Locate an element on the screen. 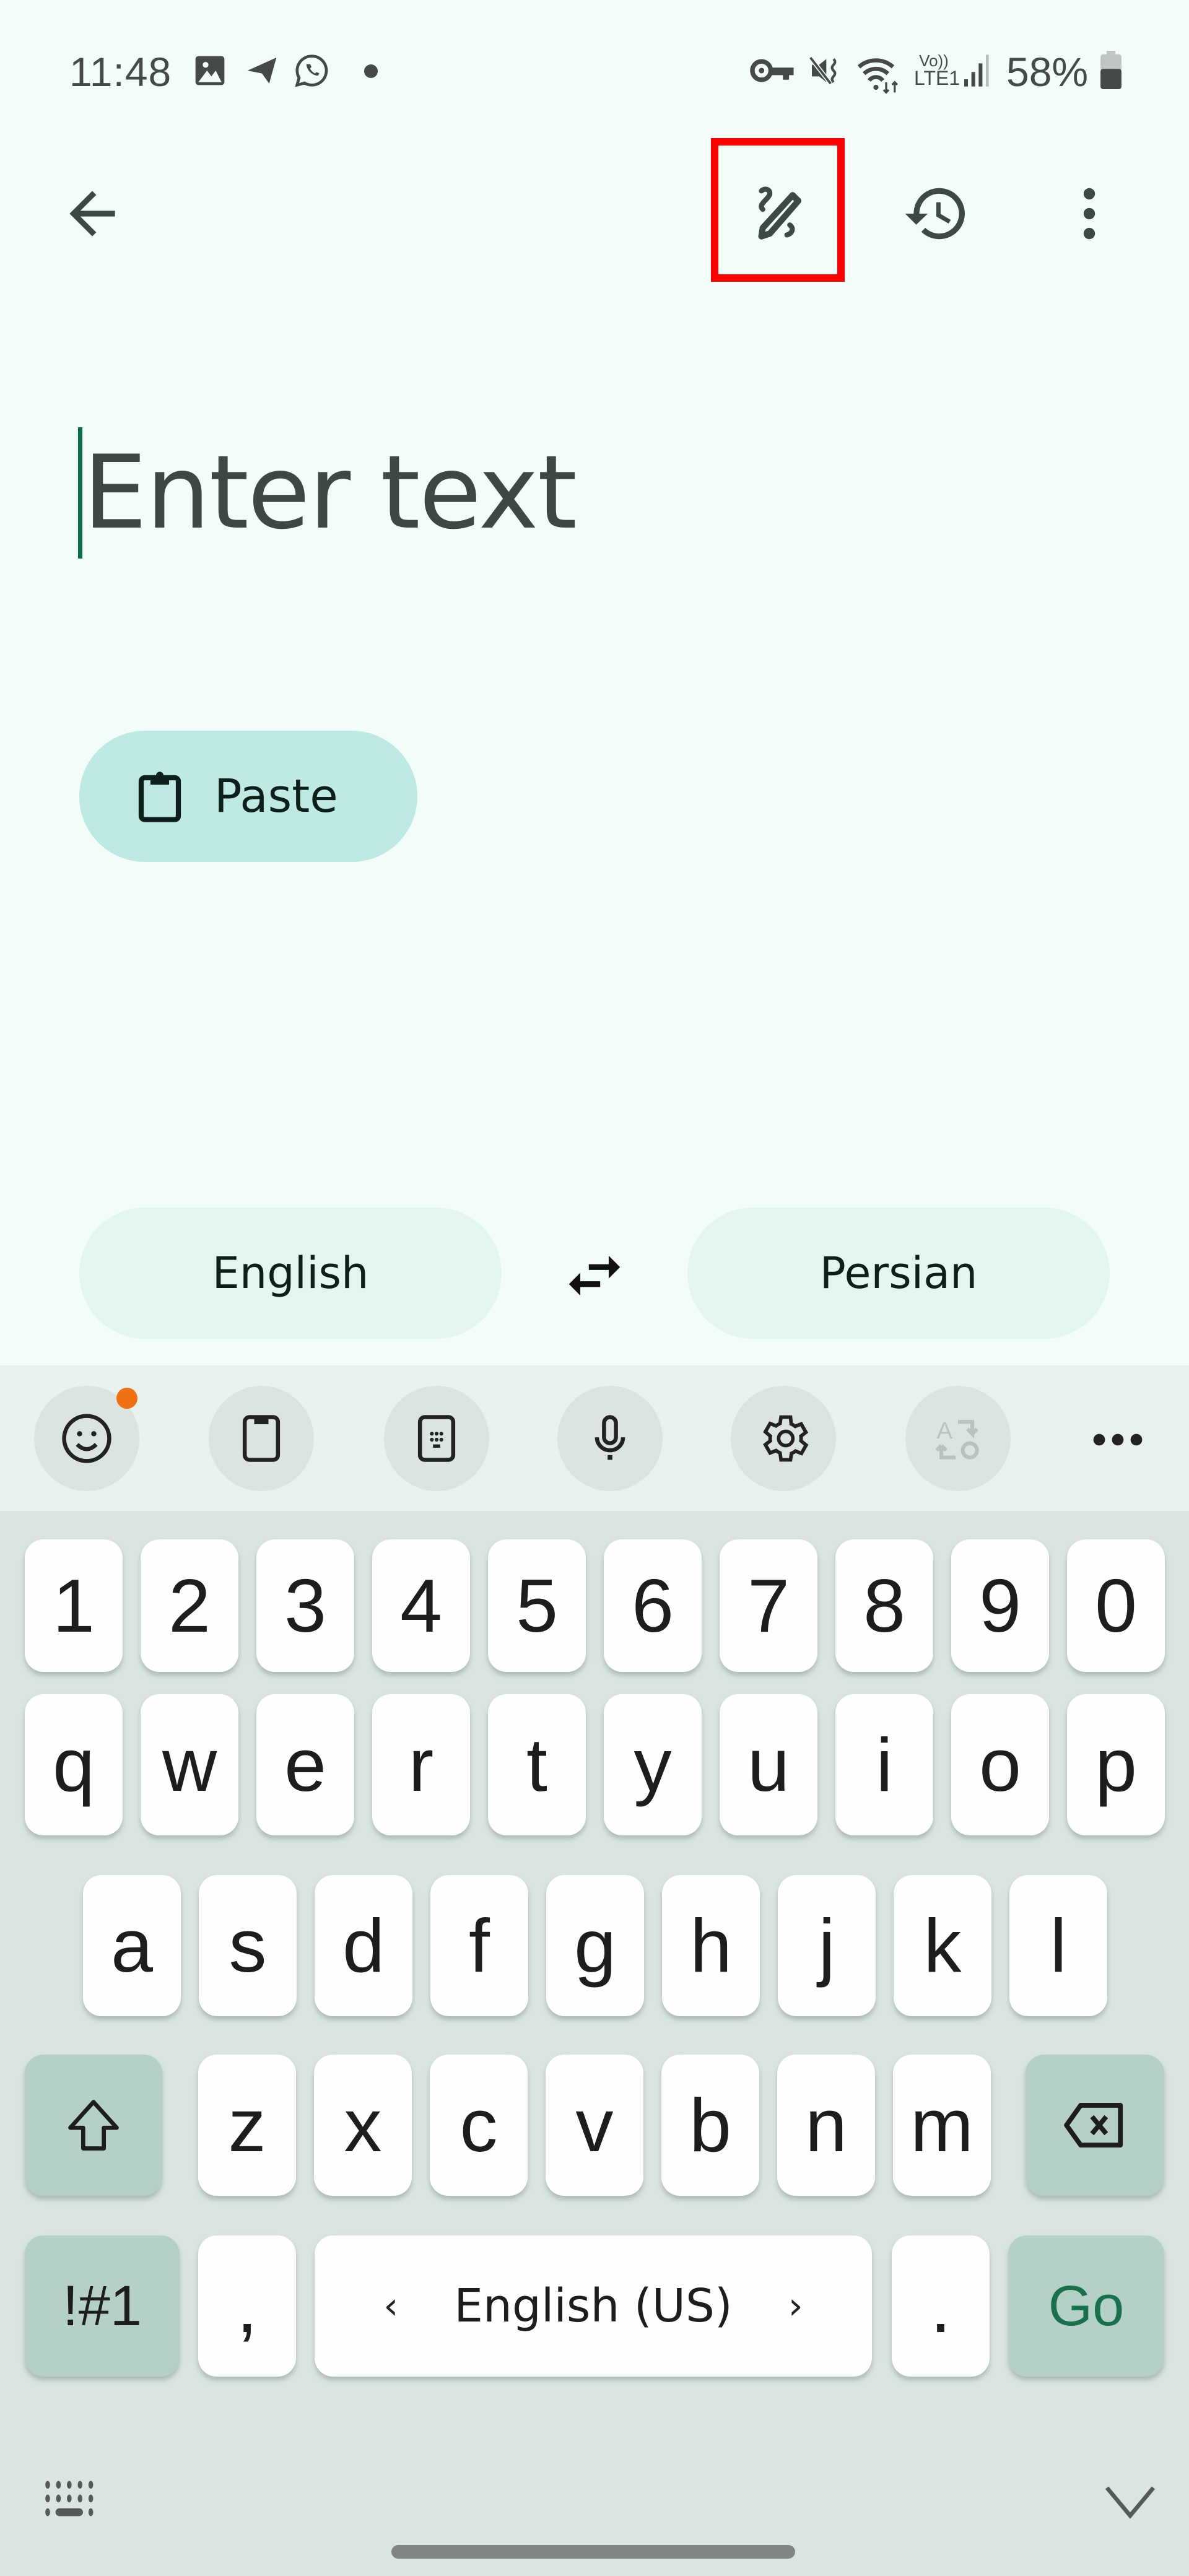 The image size is (1189, 2576). space-right-arrow-icon: › is located at coordinates (796, 2306).